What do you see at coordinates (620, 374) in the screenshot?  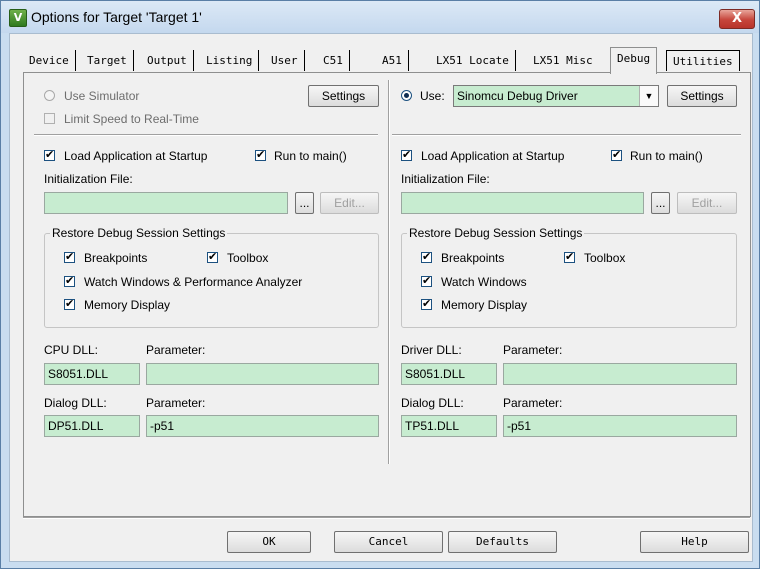 I see `driver-param-field` at bounding box center [620, 374].